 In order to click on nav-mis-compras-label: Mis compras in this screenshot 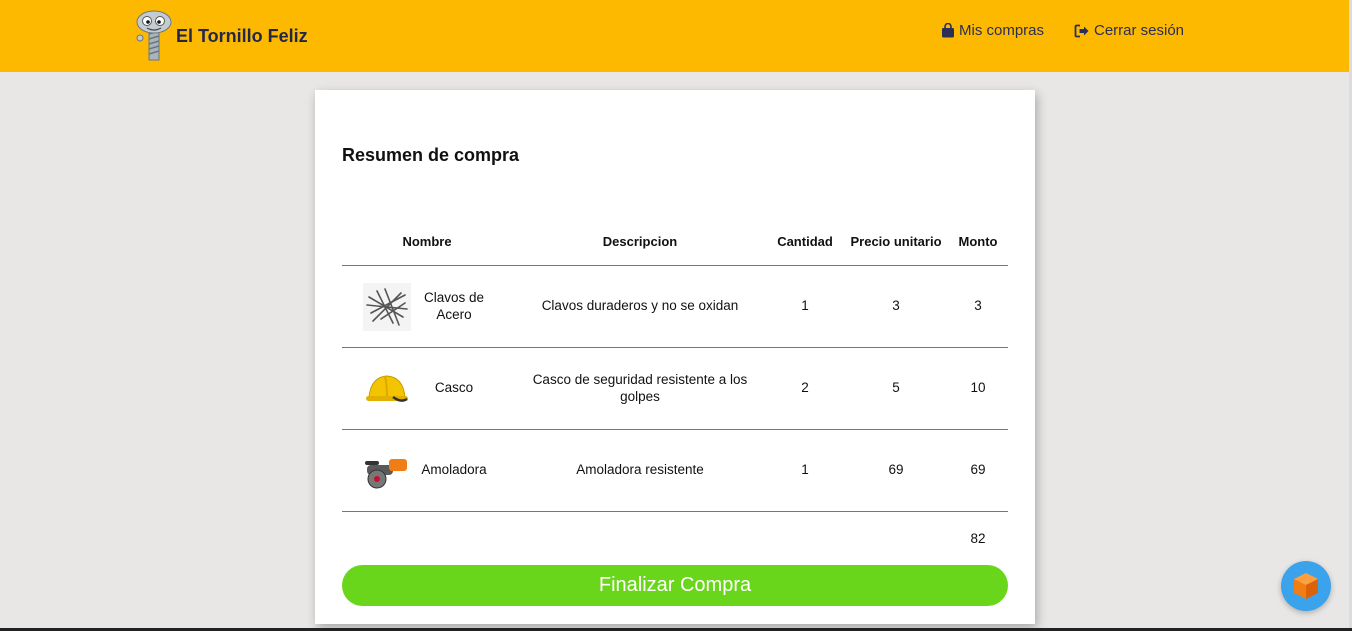, I will do `click(1002, 30)`.